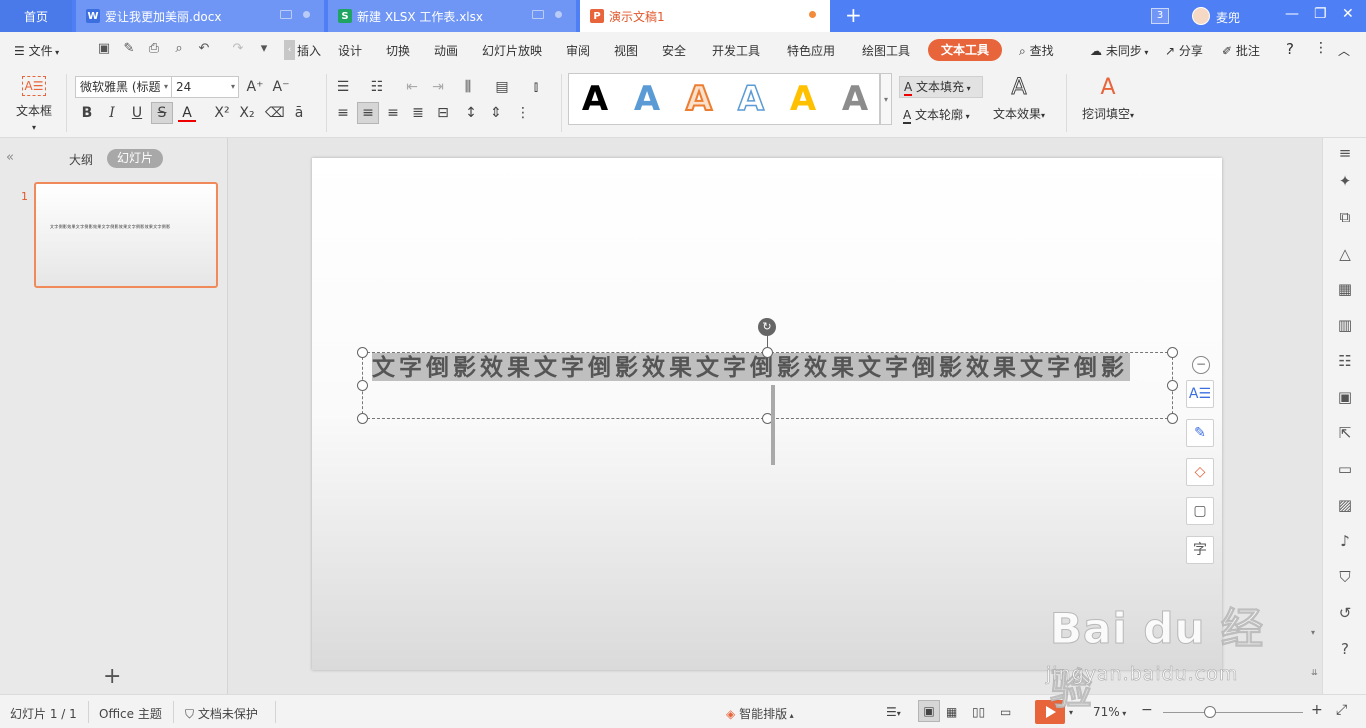 This screenshot has height=728, width=1366. I want to click on rotate-icon: ↻, so click(767, 327).